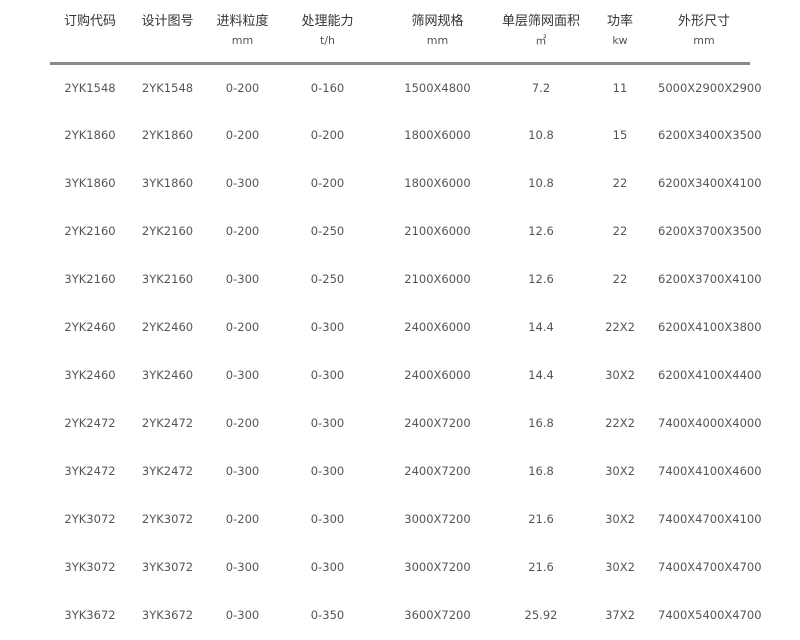  I want to click on column-unit: ㎡, so click(541, 40).